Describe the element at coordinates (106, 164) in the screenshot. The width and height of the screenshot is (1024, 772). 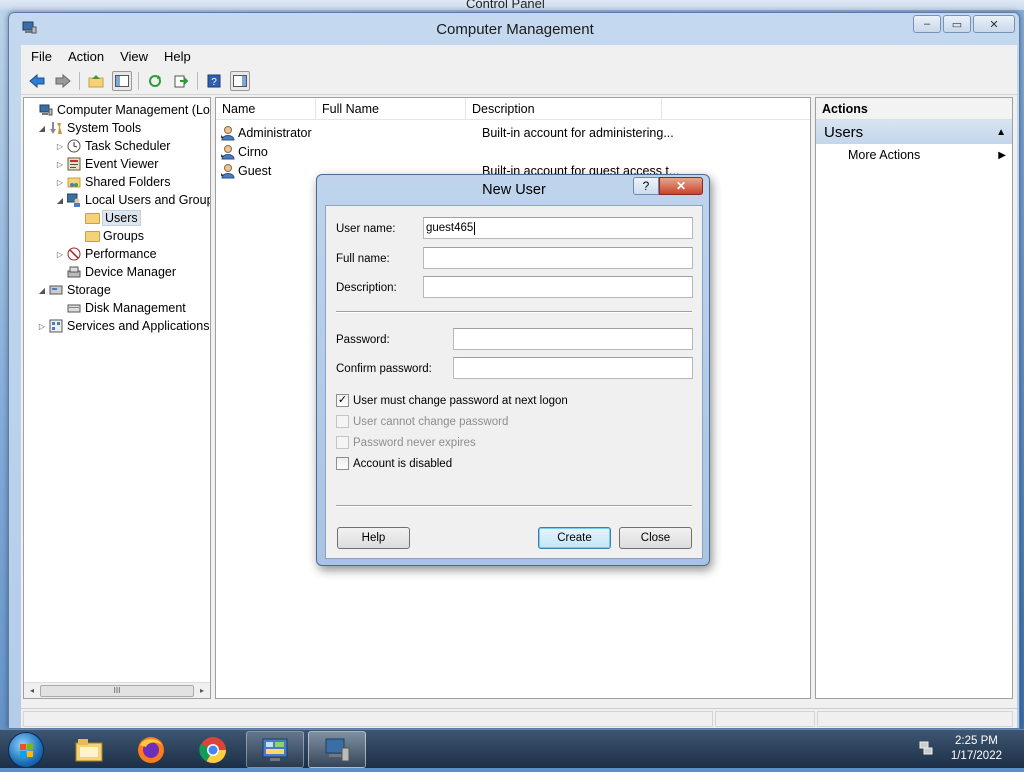
I see `tree-item-event-viewer: ▷ Event Viewer` at that location.